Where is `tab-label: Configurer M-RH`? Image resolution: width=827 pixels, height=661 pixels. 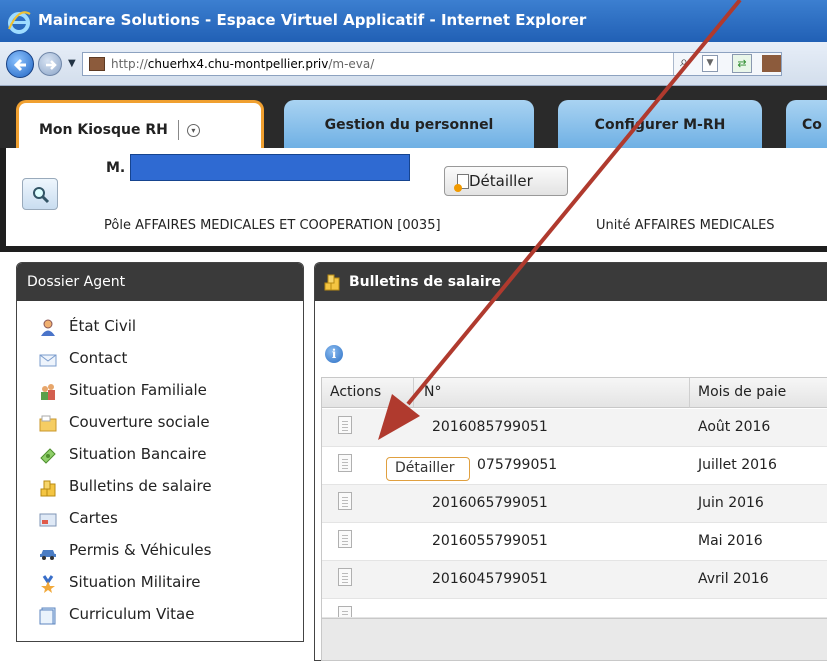
tab-label: Configurer M-RH is located at coordinates (660, 125).